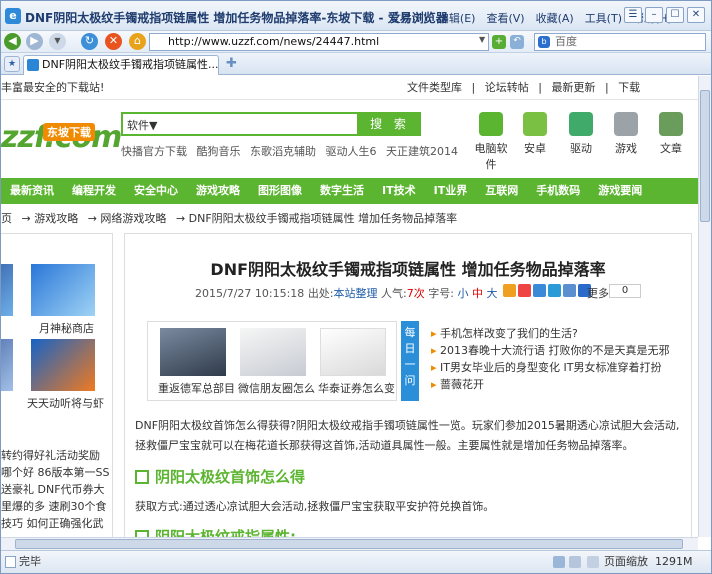 This screenshot has height=574, width=712. What do you see at coordinates (451, 191) in the screenshot?
I see `nav-item: IT业界` at bounding box center [451, 191].